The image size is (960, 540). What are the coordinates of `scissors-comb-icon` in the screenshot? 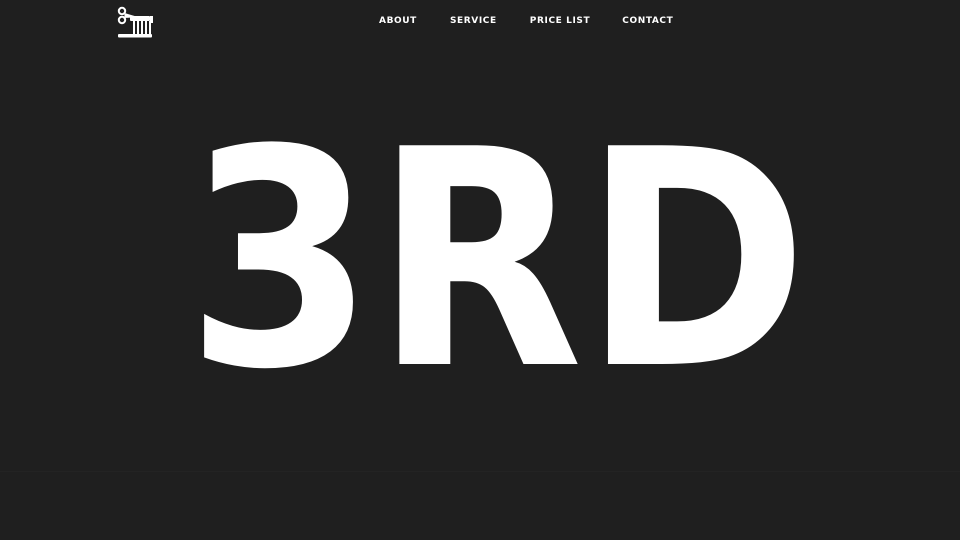 It's located at (135, 22).